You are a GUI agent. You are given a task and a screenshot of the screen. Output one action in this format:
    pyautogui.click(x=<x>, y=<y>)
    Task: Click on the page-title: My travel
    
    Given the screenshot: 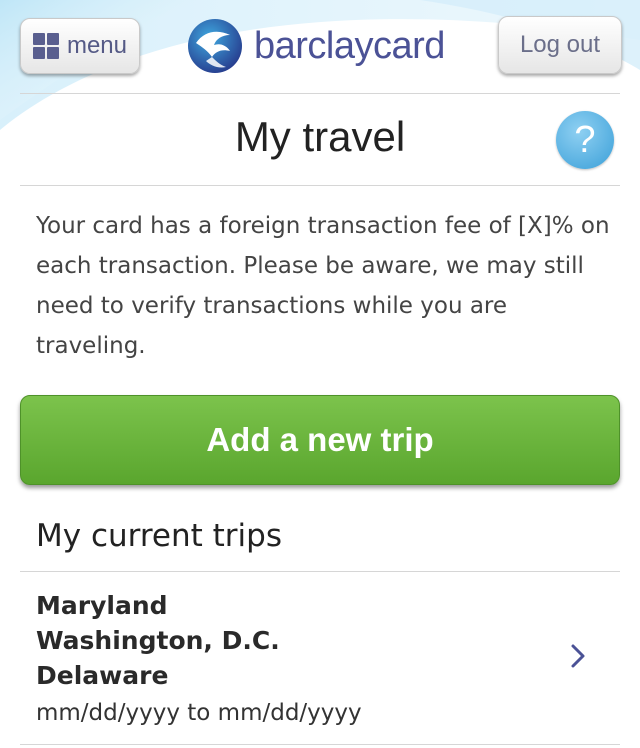 What is the action you would take?
    pyautogui.click(x=320, y=136)
    